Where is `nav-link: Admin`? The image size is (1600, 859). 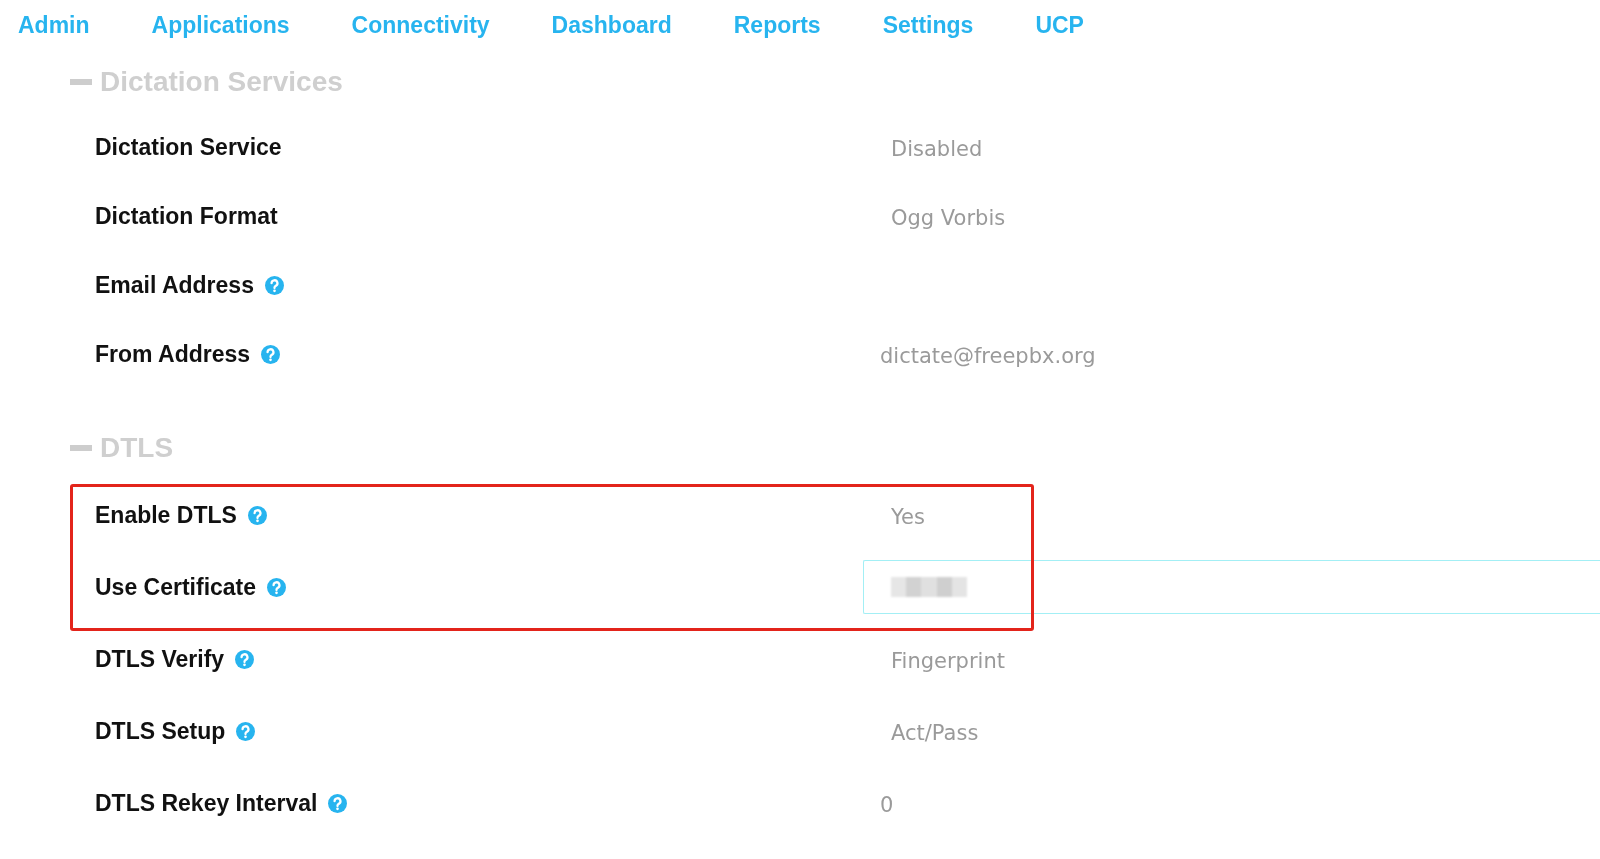
nav-link: Admin is located at coordinates (54, 25).